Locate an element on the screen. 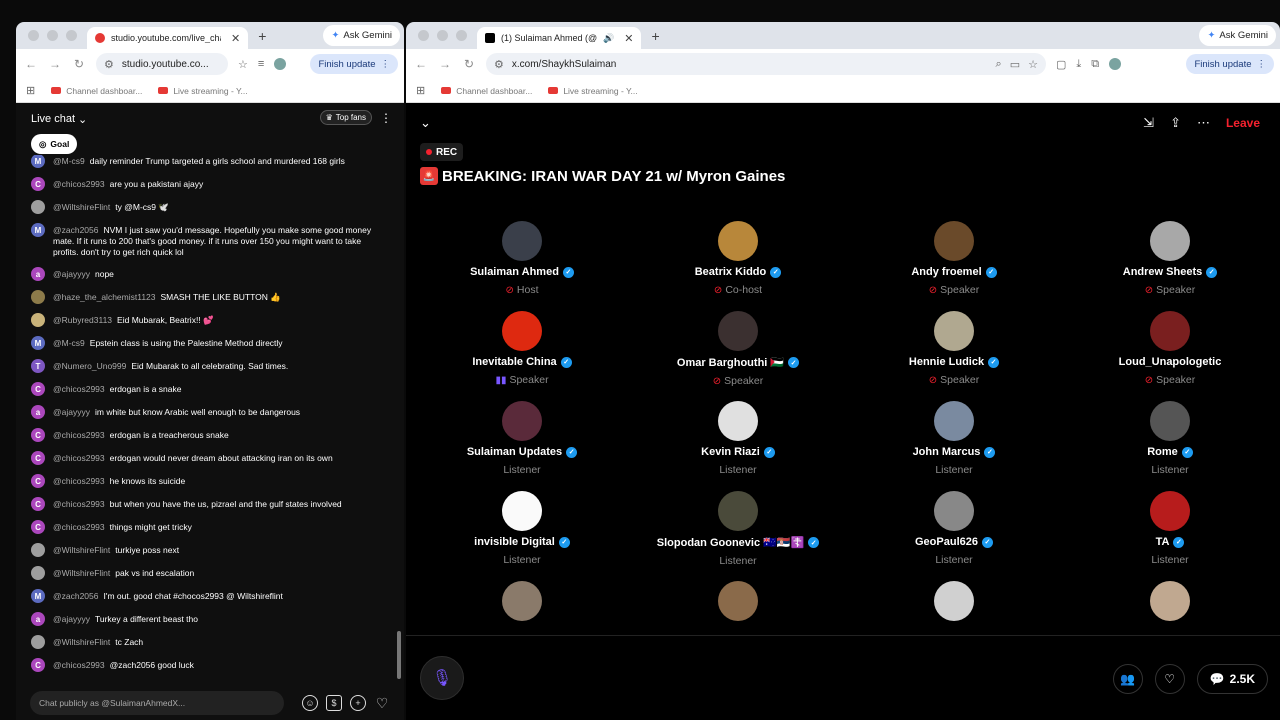 This screenshot has height=720, width=1280. people-icon: 👥 is located at coordinates (1127, 679).